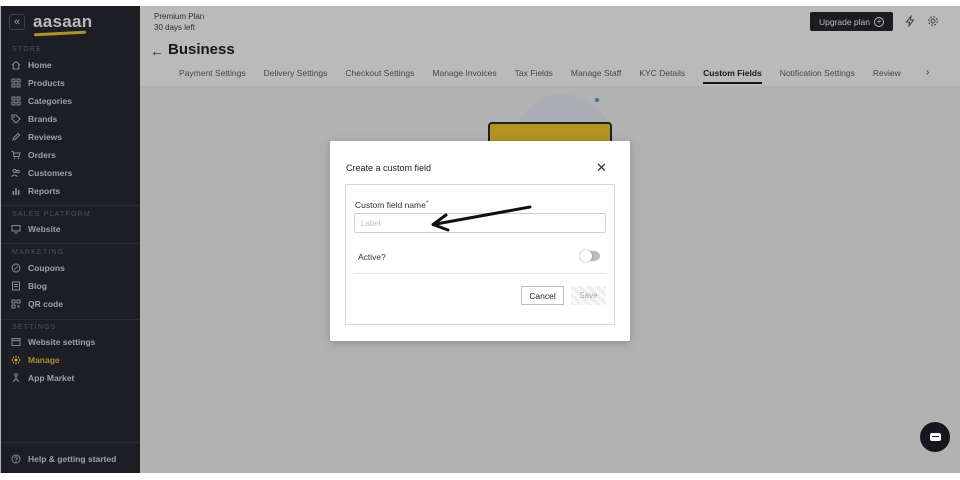  I want to click on chat-icon, so click(935, 437).